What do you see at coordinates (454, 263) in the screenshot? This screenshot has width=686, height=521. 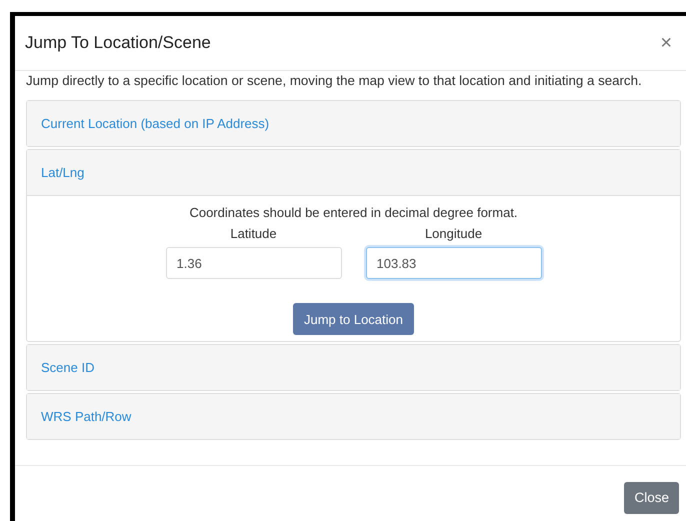 I see `input-field: 103.83` at bounding box center [454, 263].